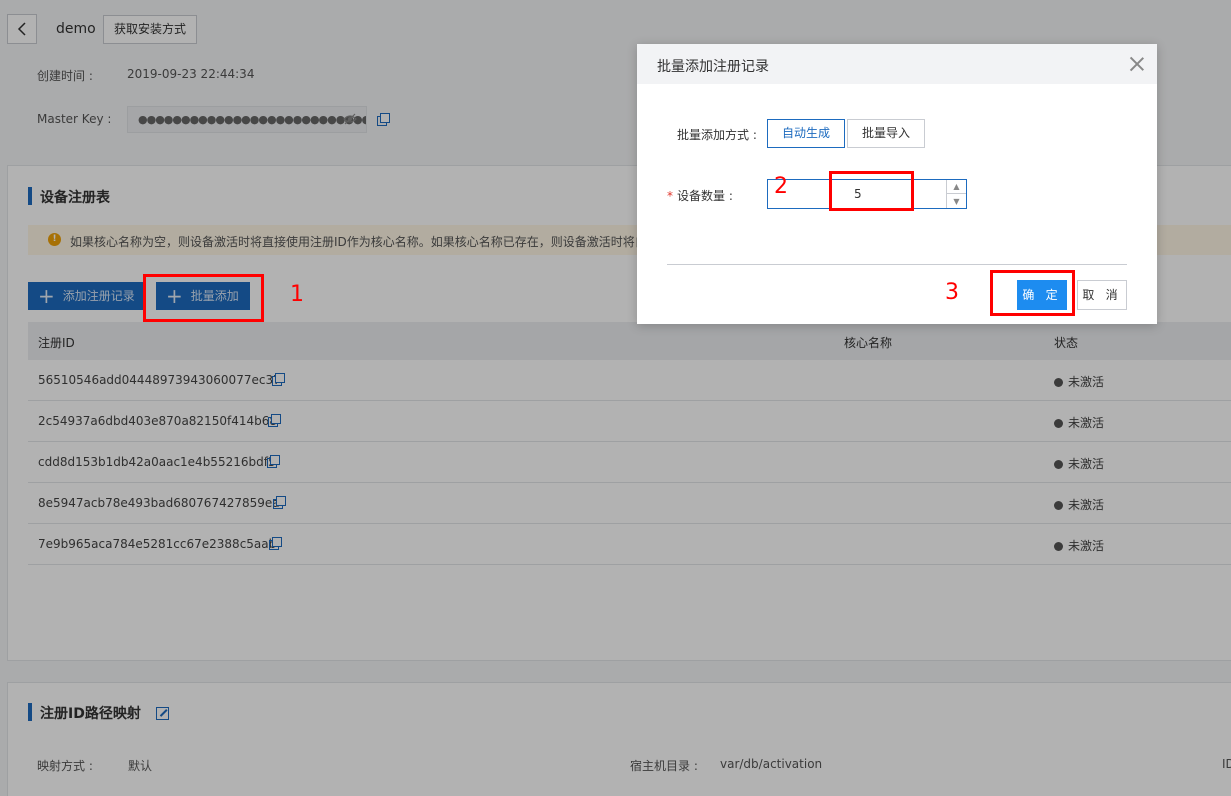  What do you see at coordinates (700, 196) in the screenshot?
I see `device-count-label: * 设备数量 :` at bounding box center [700, 196].